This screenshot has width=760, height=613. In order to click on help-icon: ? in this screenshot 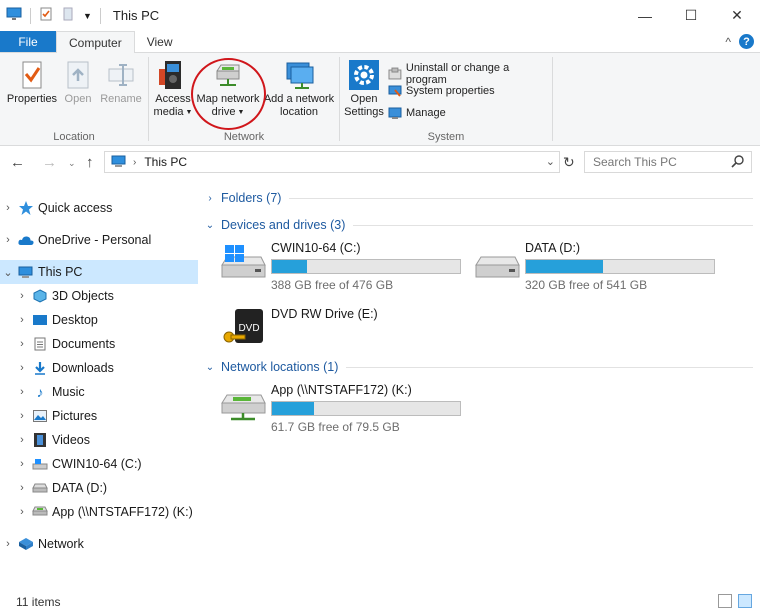, I will do `click(746, 41)`.